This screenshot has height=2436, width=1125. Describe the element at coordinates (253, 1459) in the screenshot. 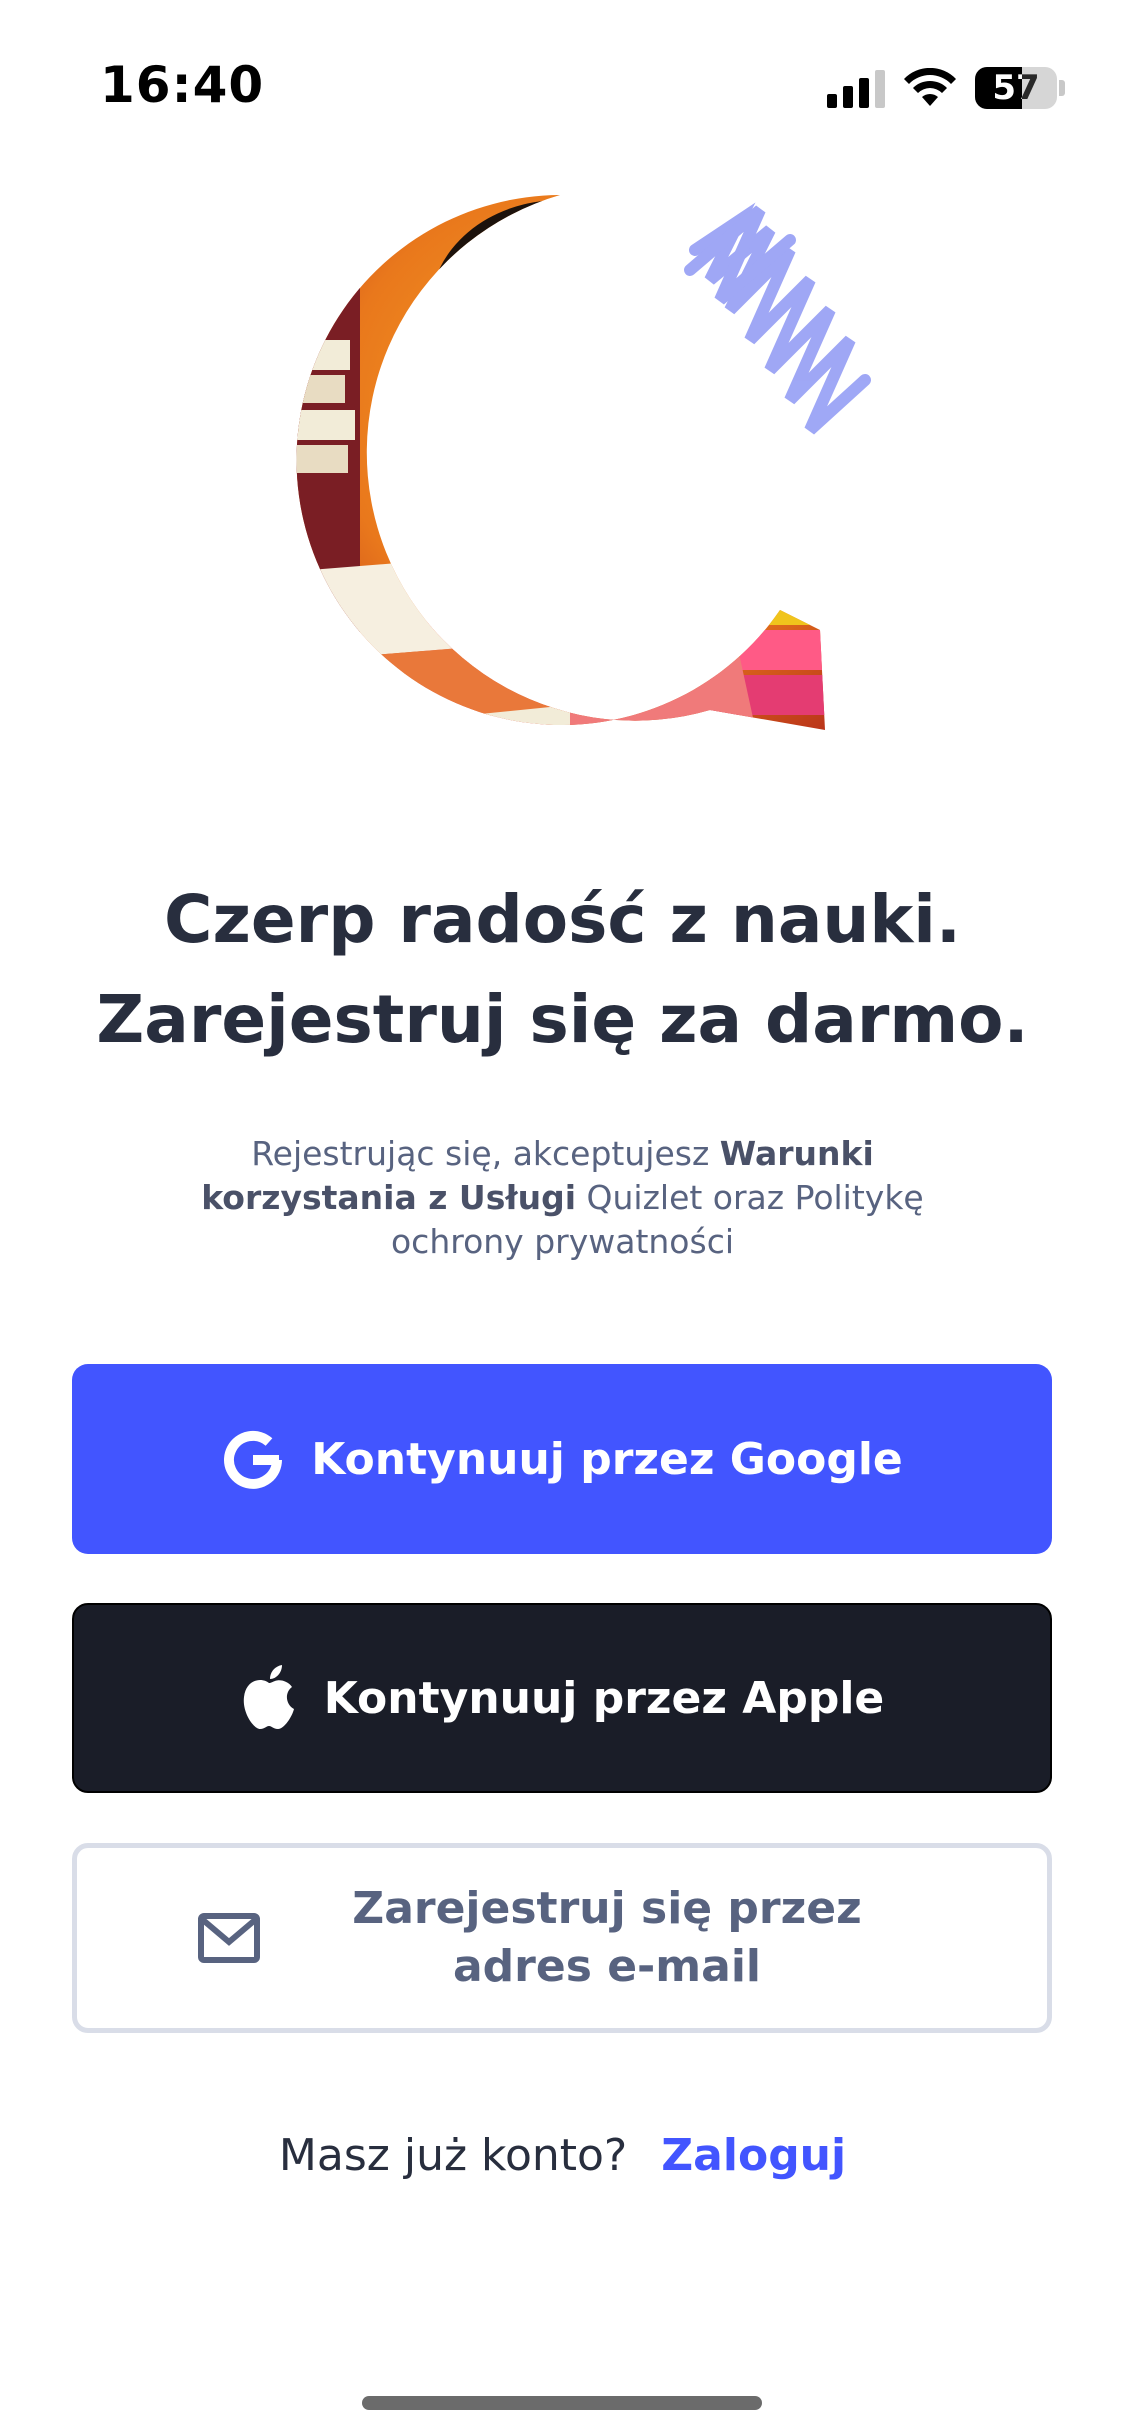

I see `google-icon` at that location.